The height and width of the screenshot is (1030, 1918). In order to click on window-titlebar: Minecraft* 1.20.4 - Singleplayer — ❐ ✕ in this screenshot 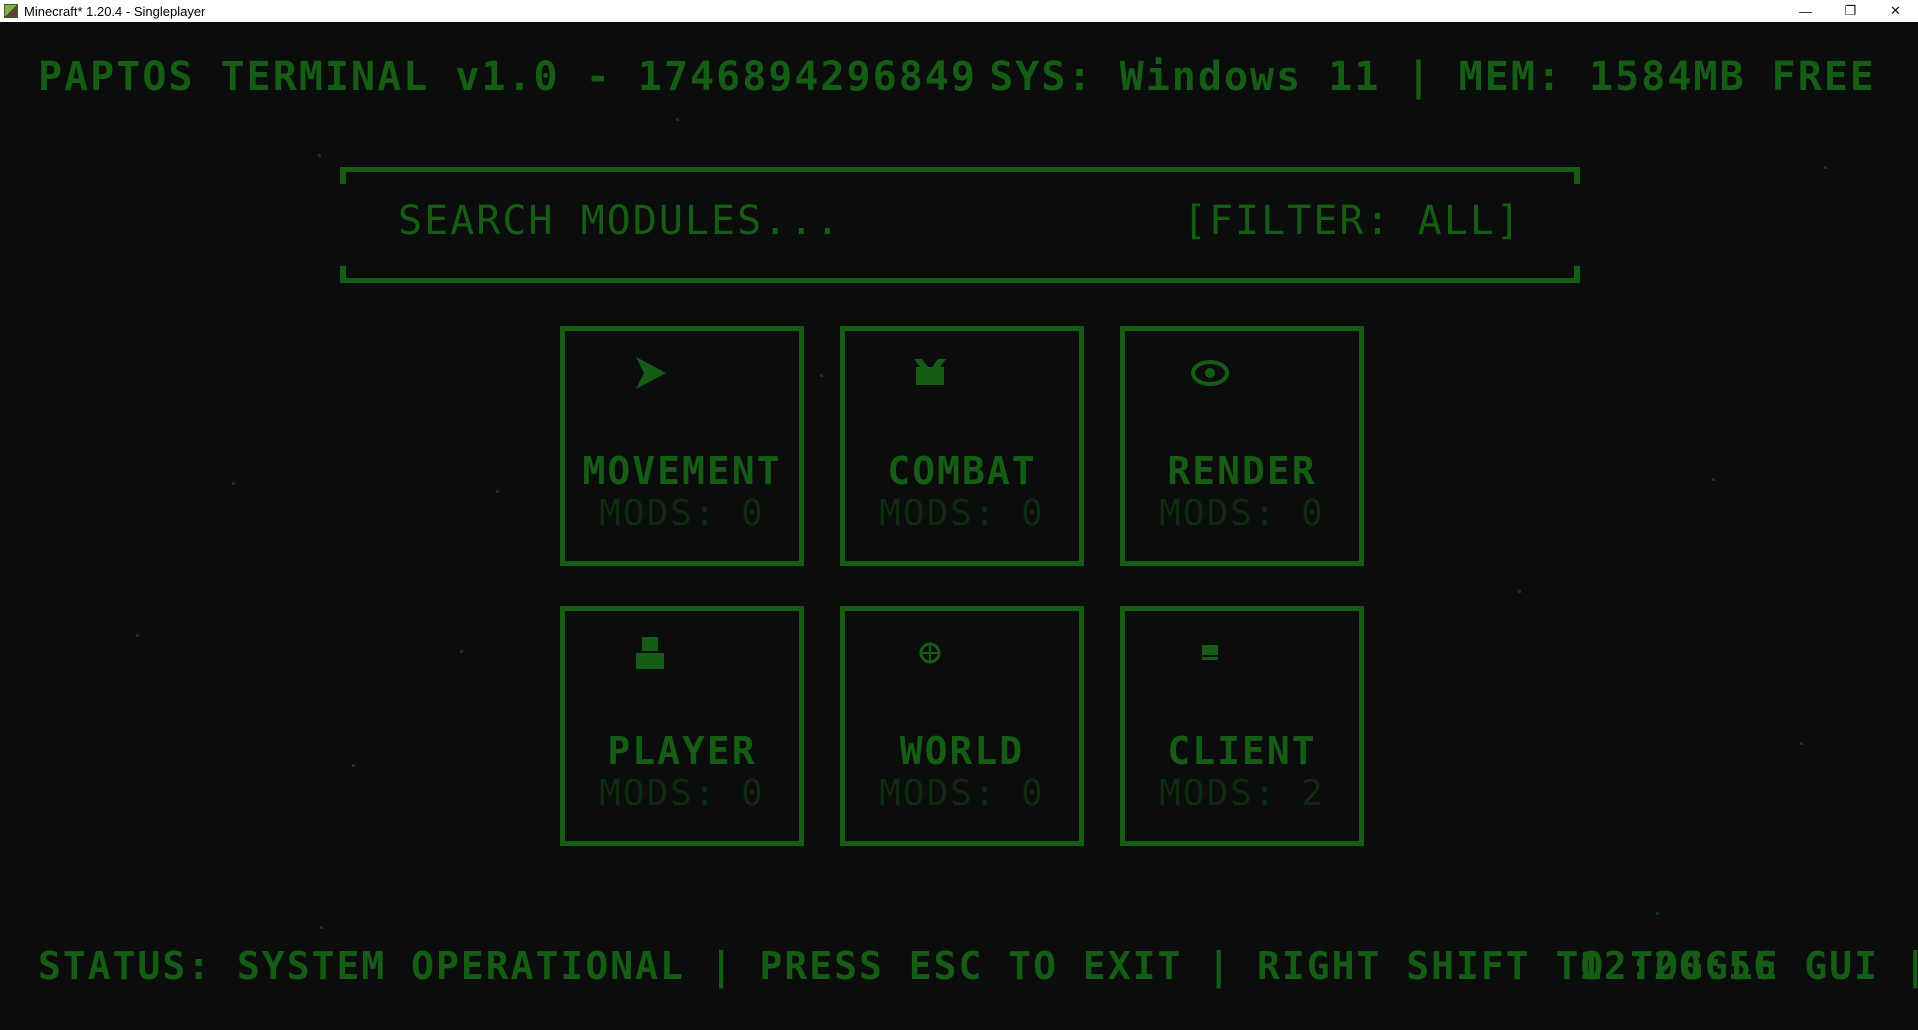, I will do `click(959, 11)`.